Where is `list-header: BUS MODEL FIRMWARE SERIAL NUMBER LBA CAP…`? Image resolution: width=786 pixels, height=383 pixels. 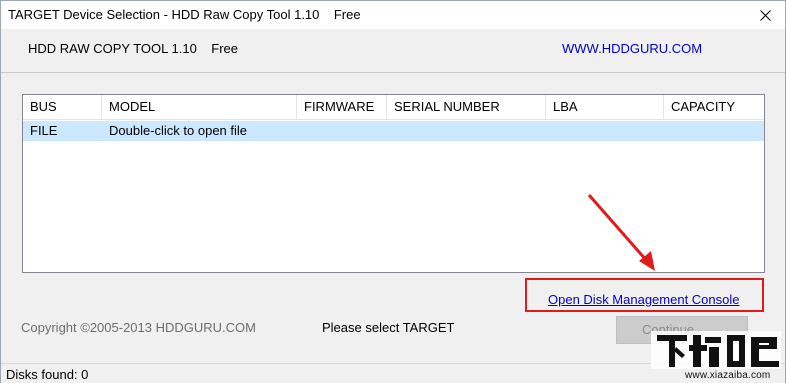 list-header: BUS MODEL FIRMWARE SERIAL NUMBER LBA CAP… is located at coordinates (393, 107).